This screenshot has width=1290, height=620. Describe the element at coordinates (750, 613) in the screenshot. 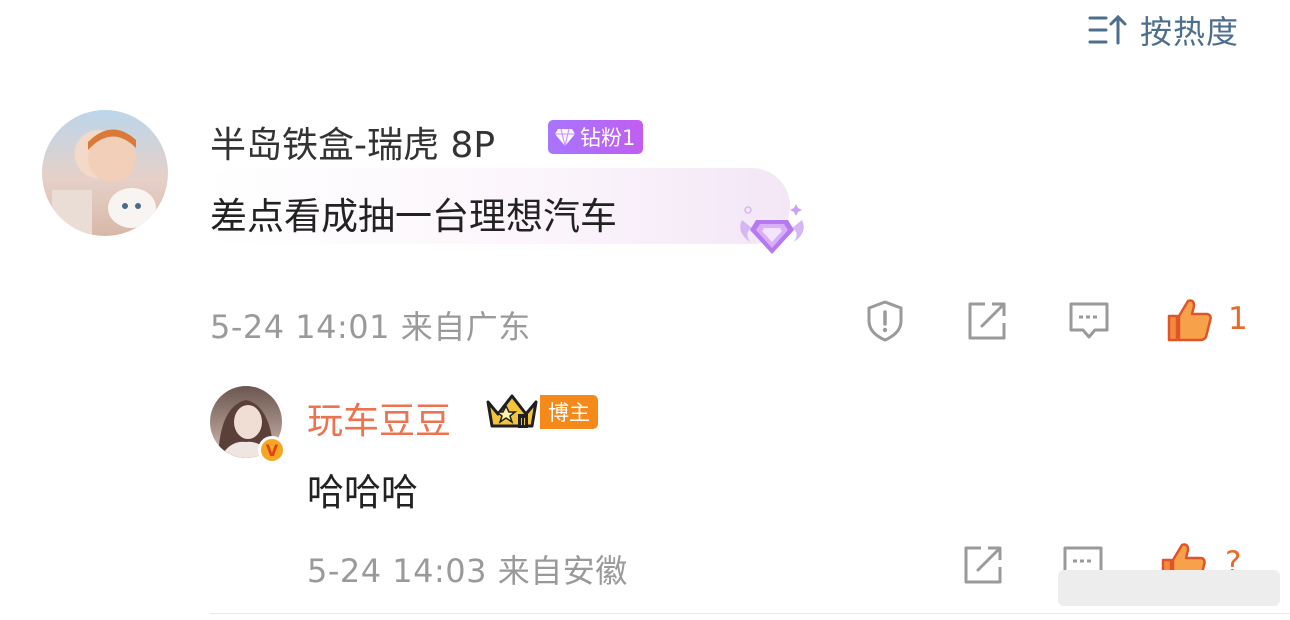

I see `divider` at that location.